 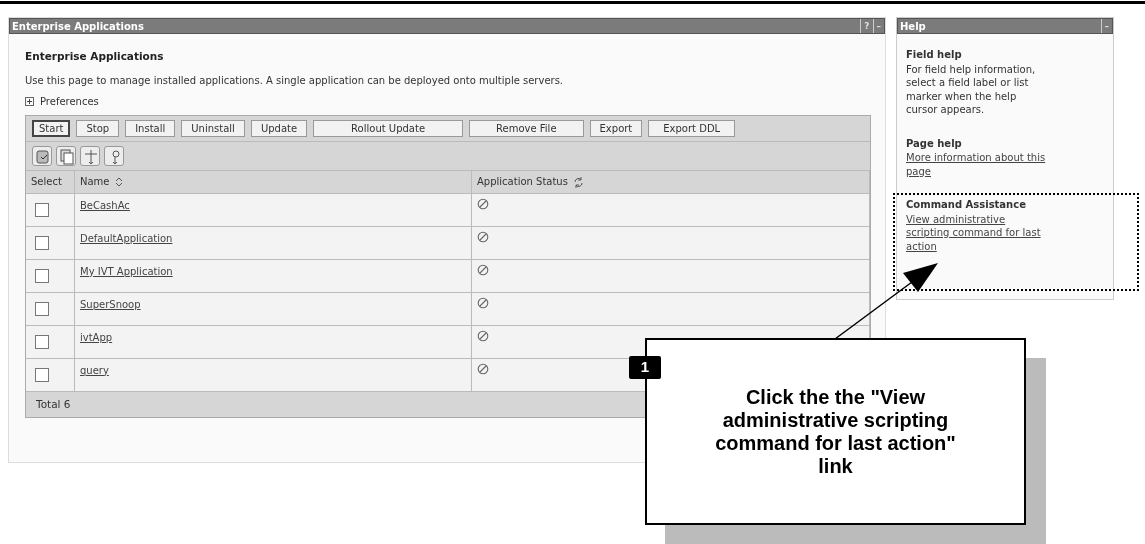 What do you see at coordinates (692, 128) in the screenshot?
I see `action-button: Export DDL` at bounding box center [692, 128].